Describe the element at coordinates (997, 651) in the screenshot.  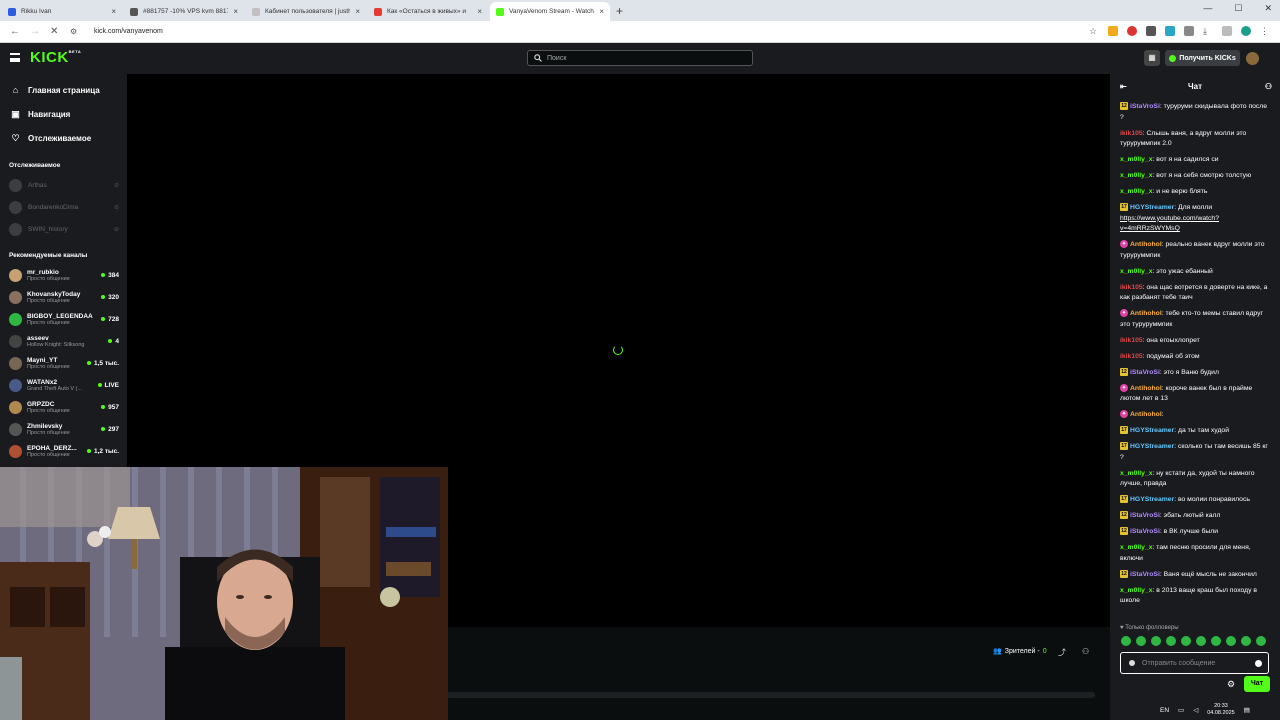
I see `people-icon: 👥` at that location.